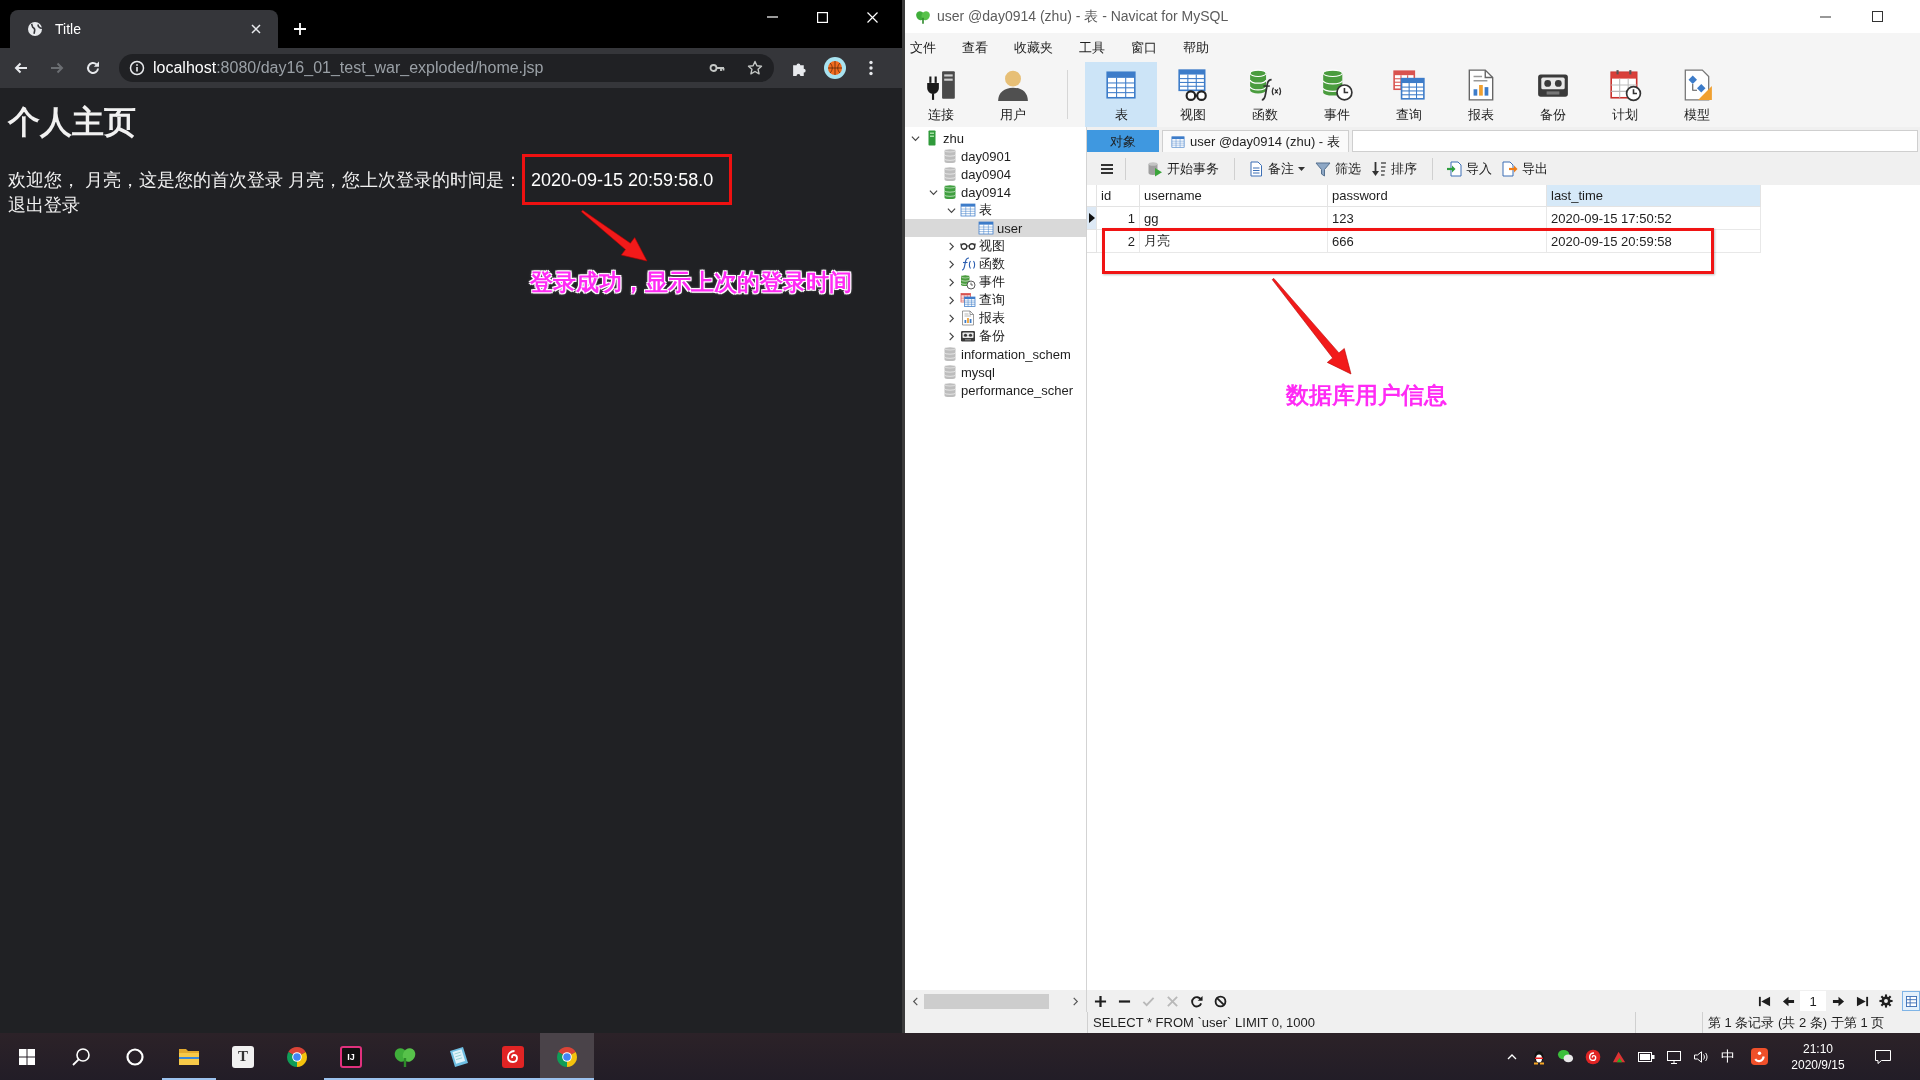 The width and height of the screenshot is (1920, 1080). Describe the element at coordinates (1196, 1001) in the screenshot. I see `refresh-icon` at that location.